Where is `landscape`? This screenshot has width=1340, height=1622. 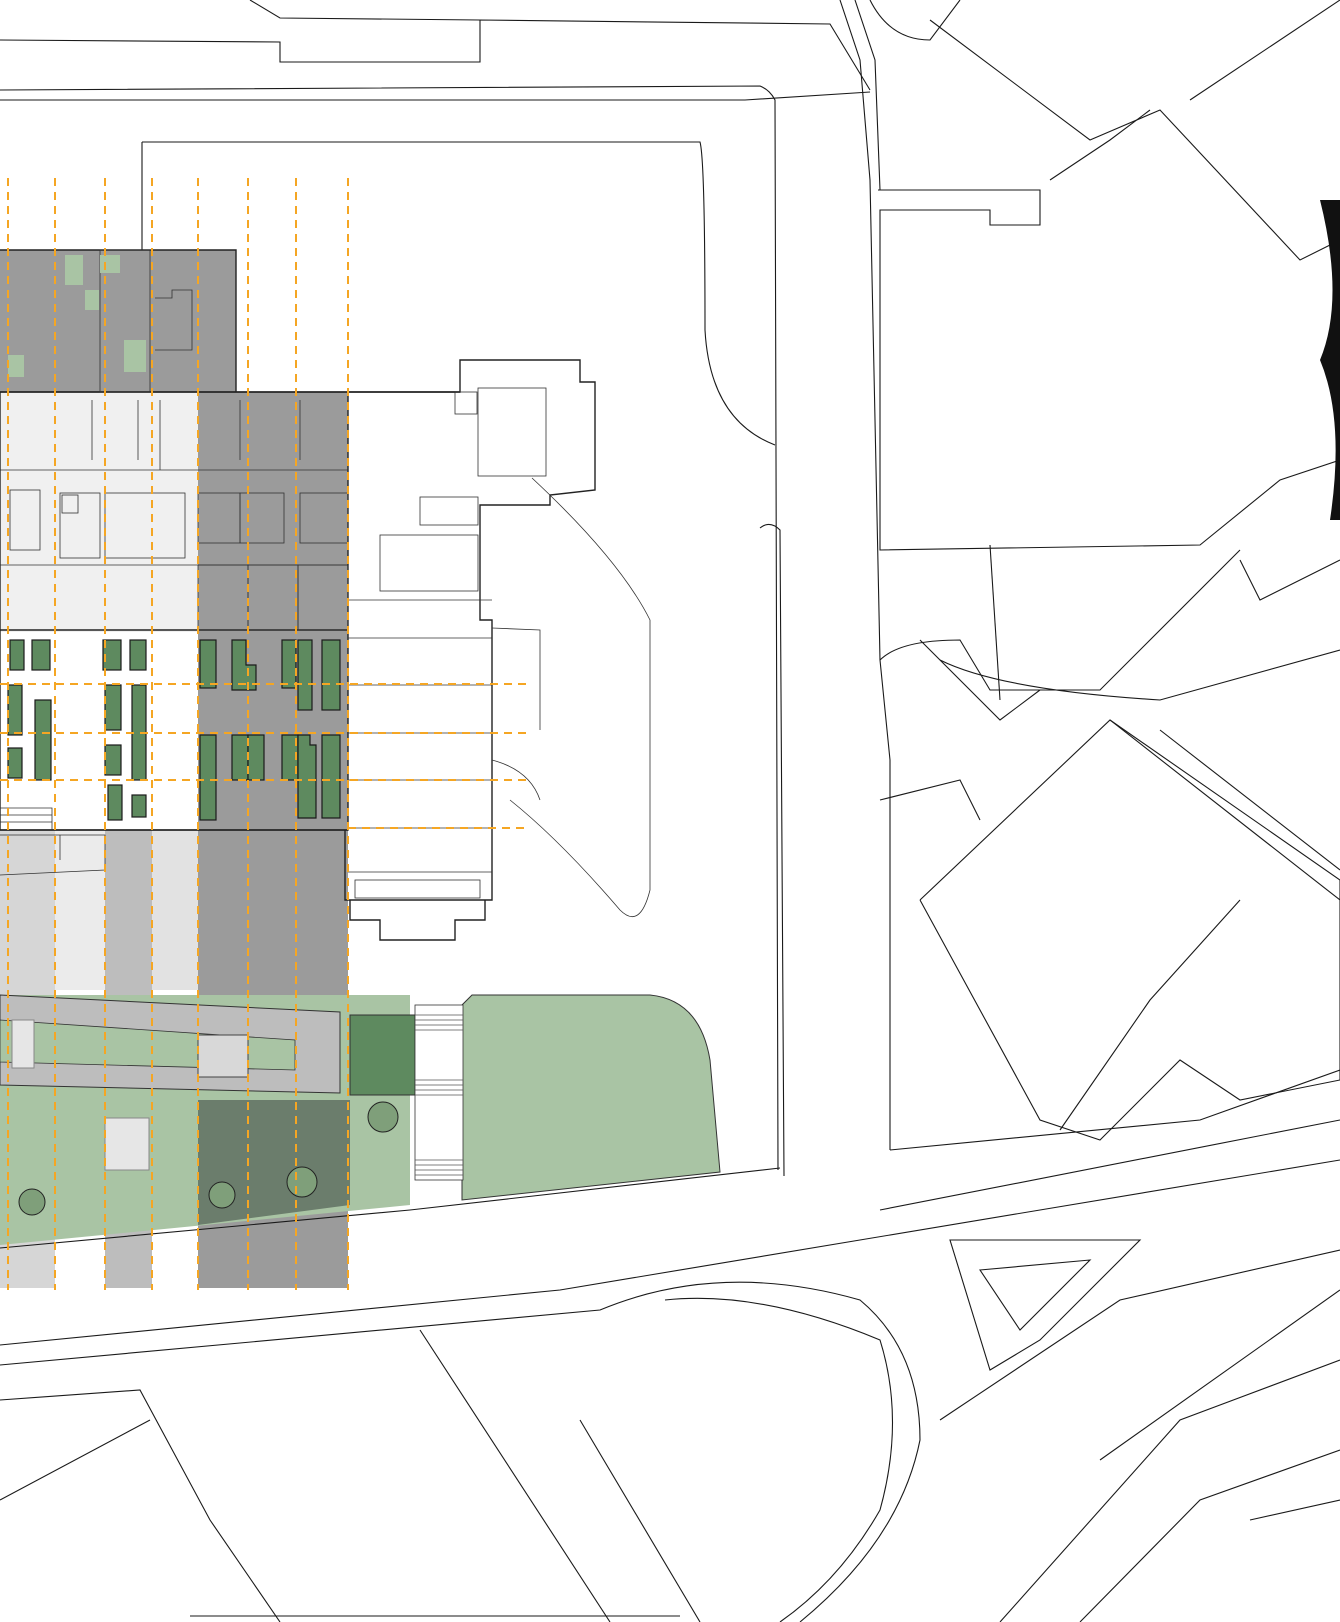
landscape is located at coordinates (390, 1121).